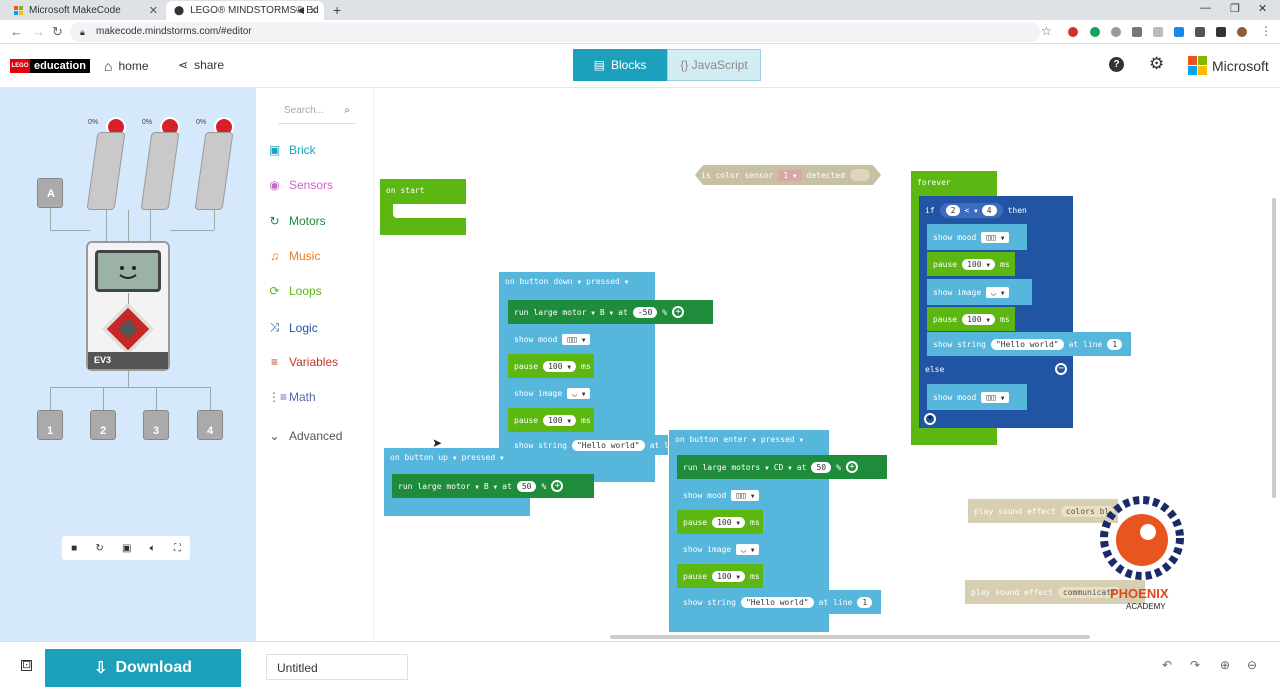 This screenshot has height=694, width=1280. What do you see at coordinates (1195, 665) in the screenshot?
I see `redo-icon: ↷` at bounding box center [1195, 665].